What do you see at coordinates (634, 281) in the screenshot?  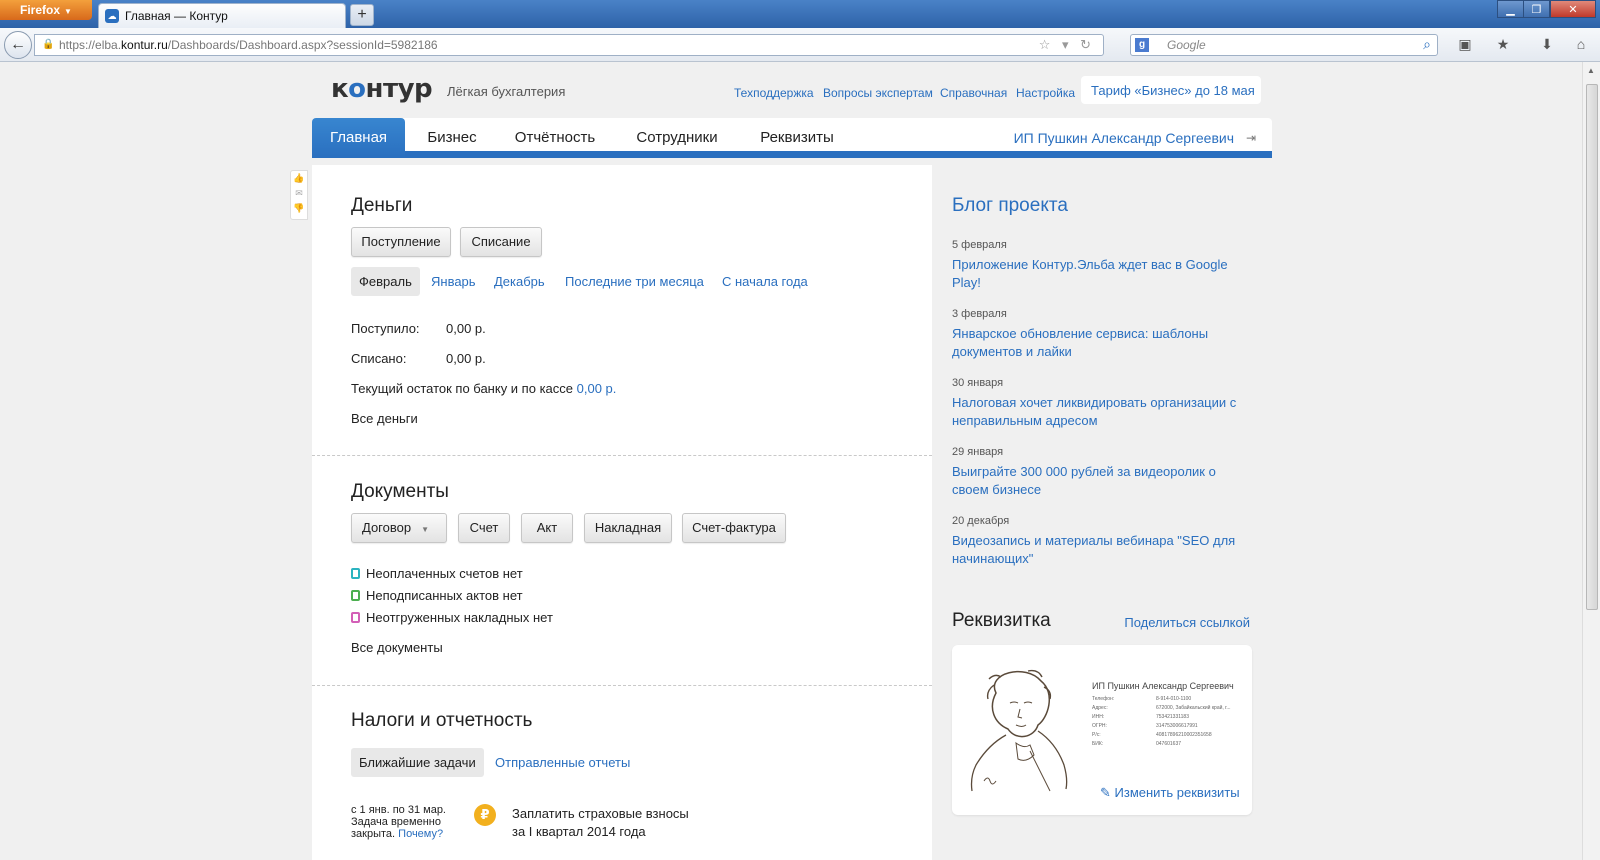 I see `period-last-three-months: Последние три месяца` at bounding box center [634, 281].